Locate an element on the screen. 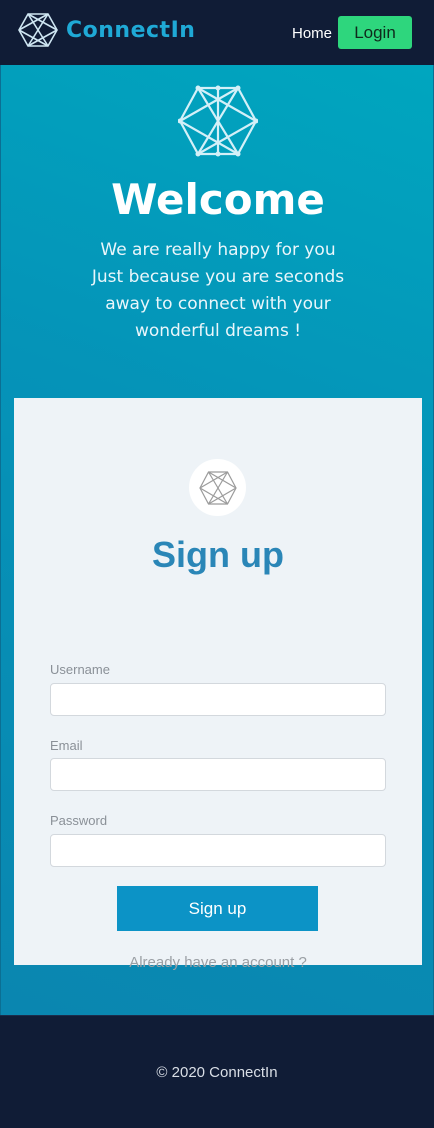 The width and height of the screenshot is (434, 1128). signup-title: Sign up is located at coordinates (218, 554).